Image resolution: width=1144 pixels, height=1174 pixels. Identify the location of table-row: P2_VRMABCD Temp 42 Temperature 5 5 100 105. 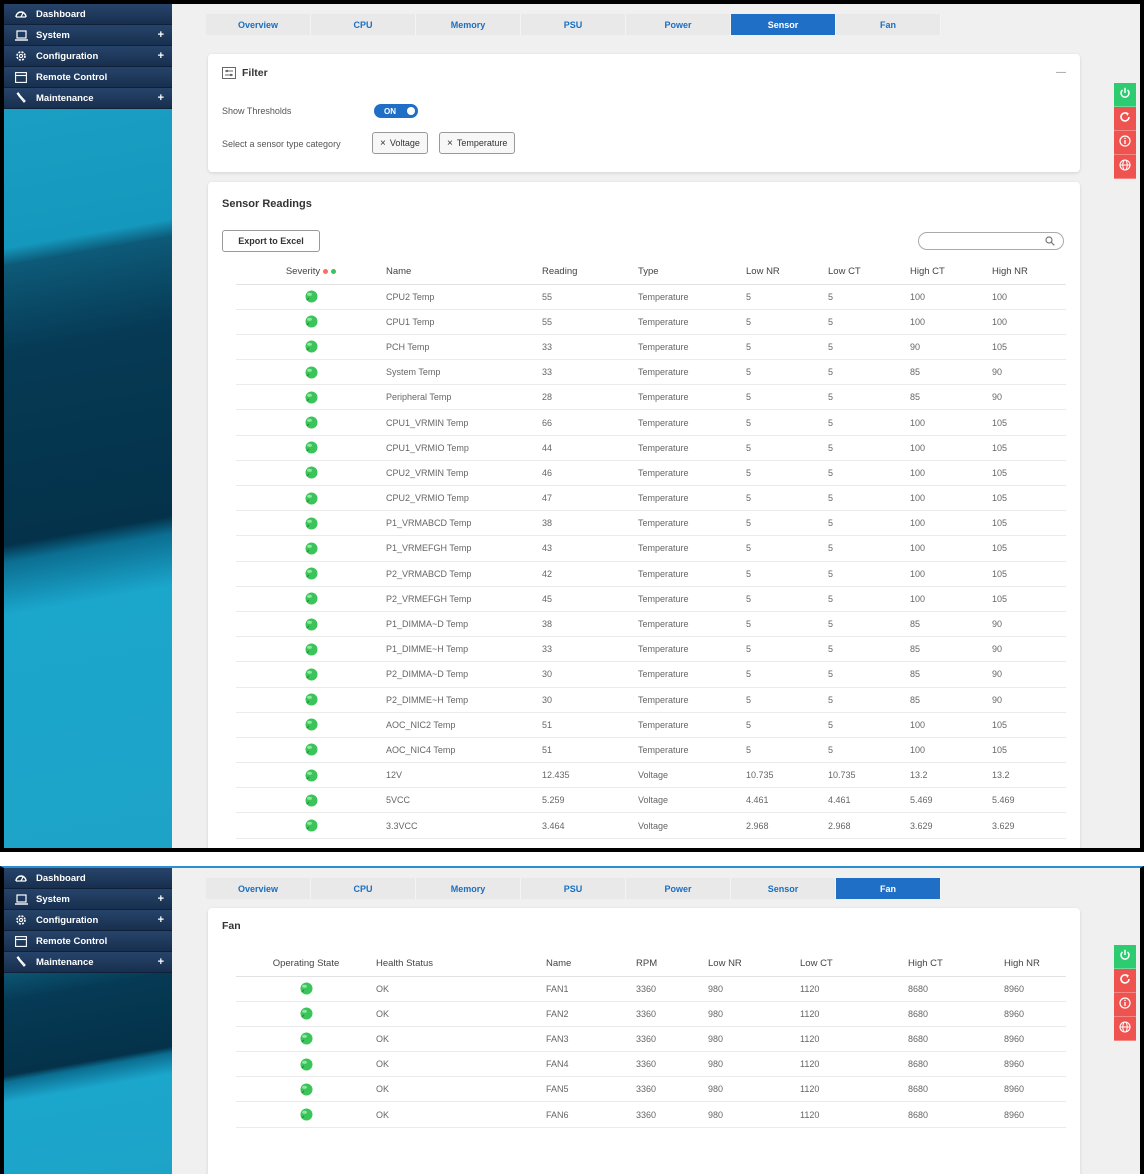
(651, 574).